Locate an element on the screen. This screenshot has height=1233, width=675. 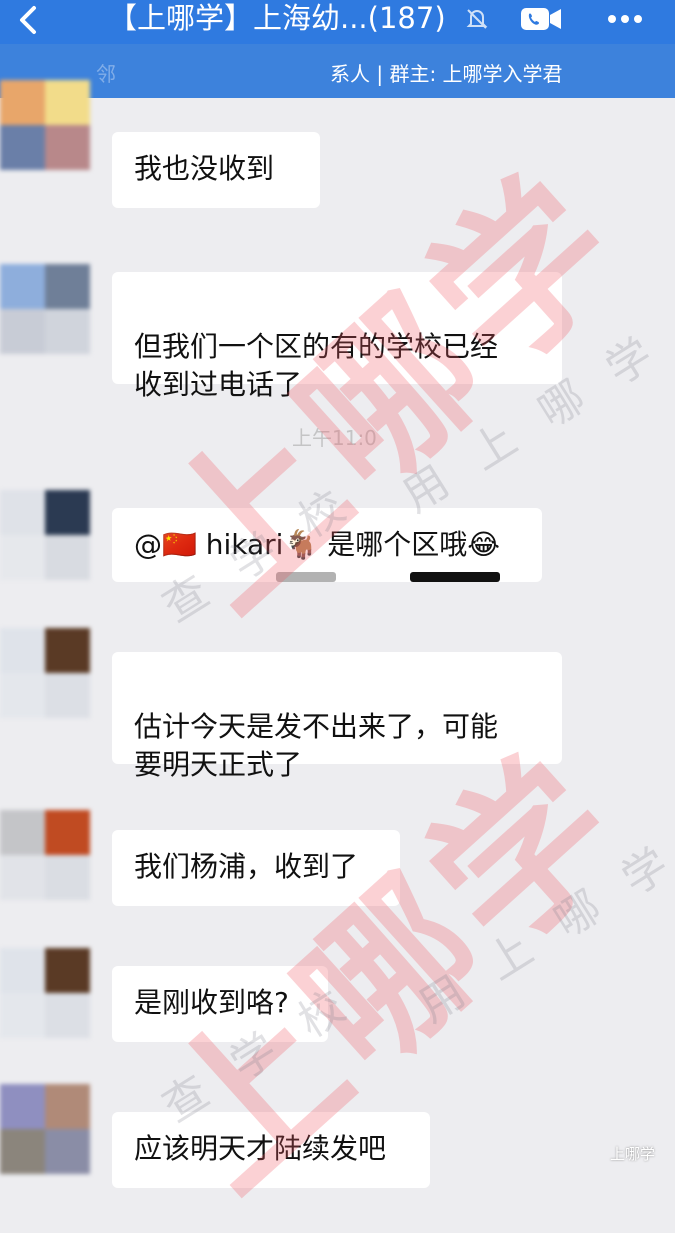
chat-title: 【上哪学】上海幼...(187) is located at coordinates (277, 20).